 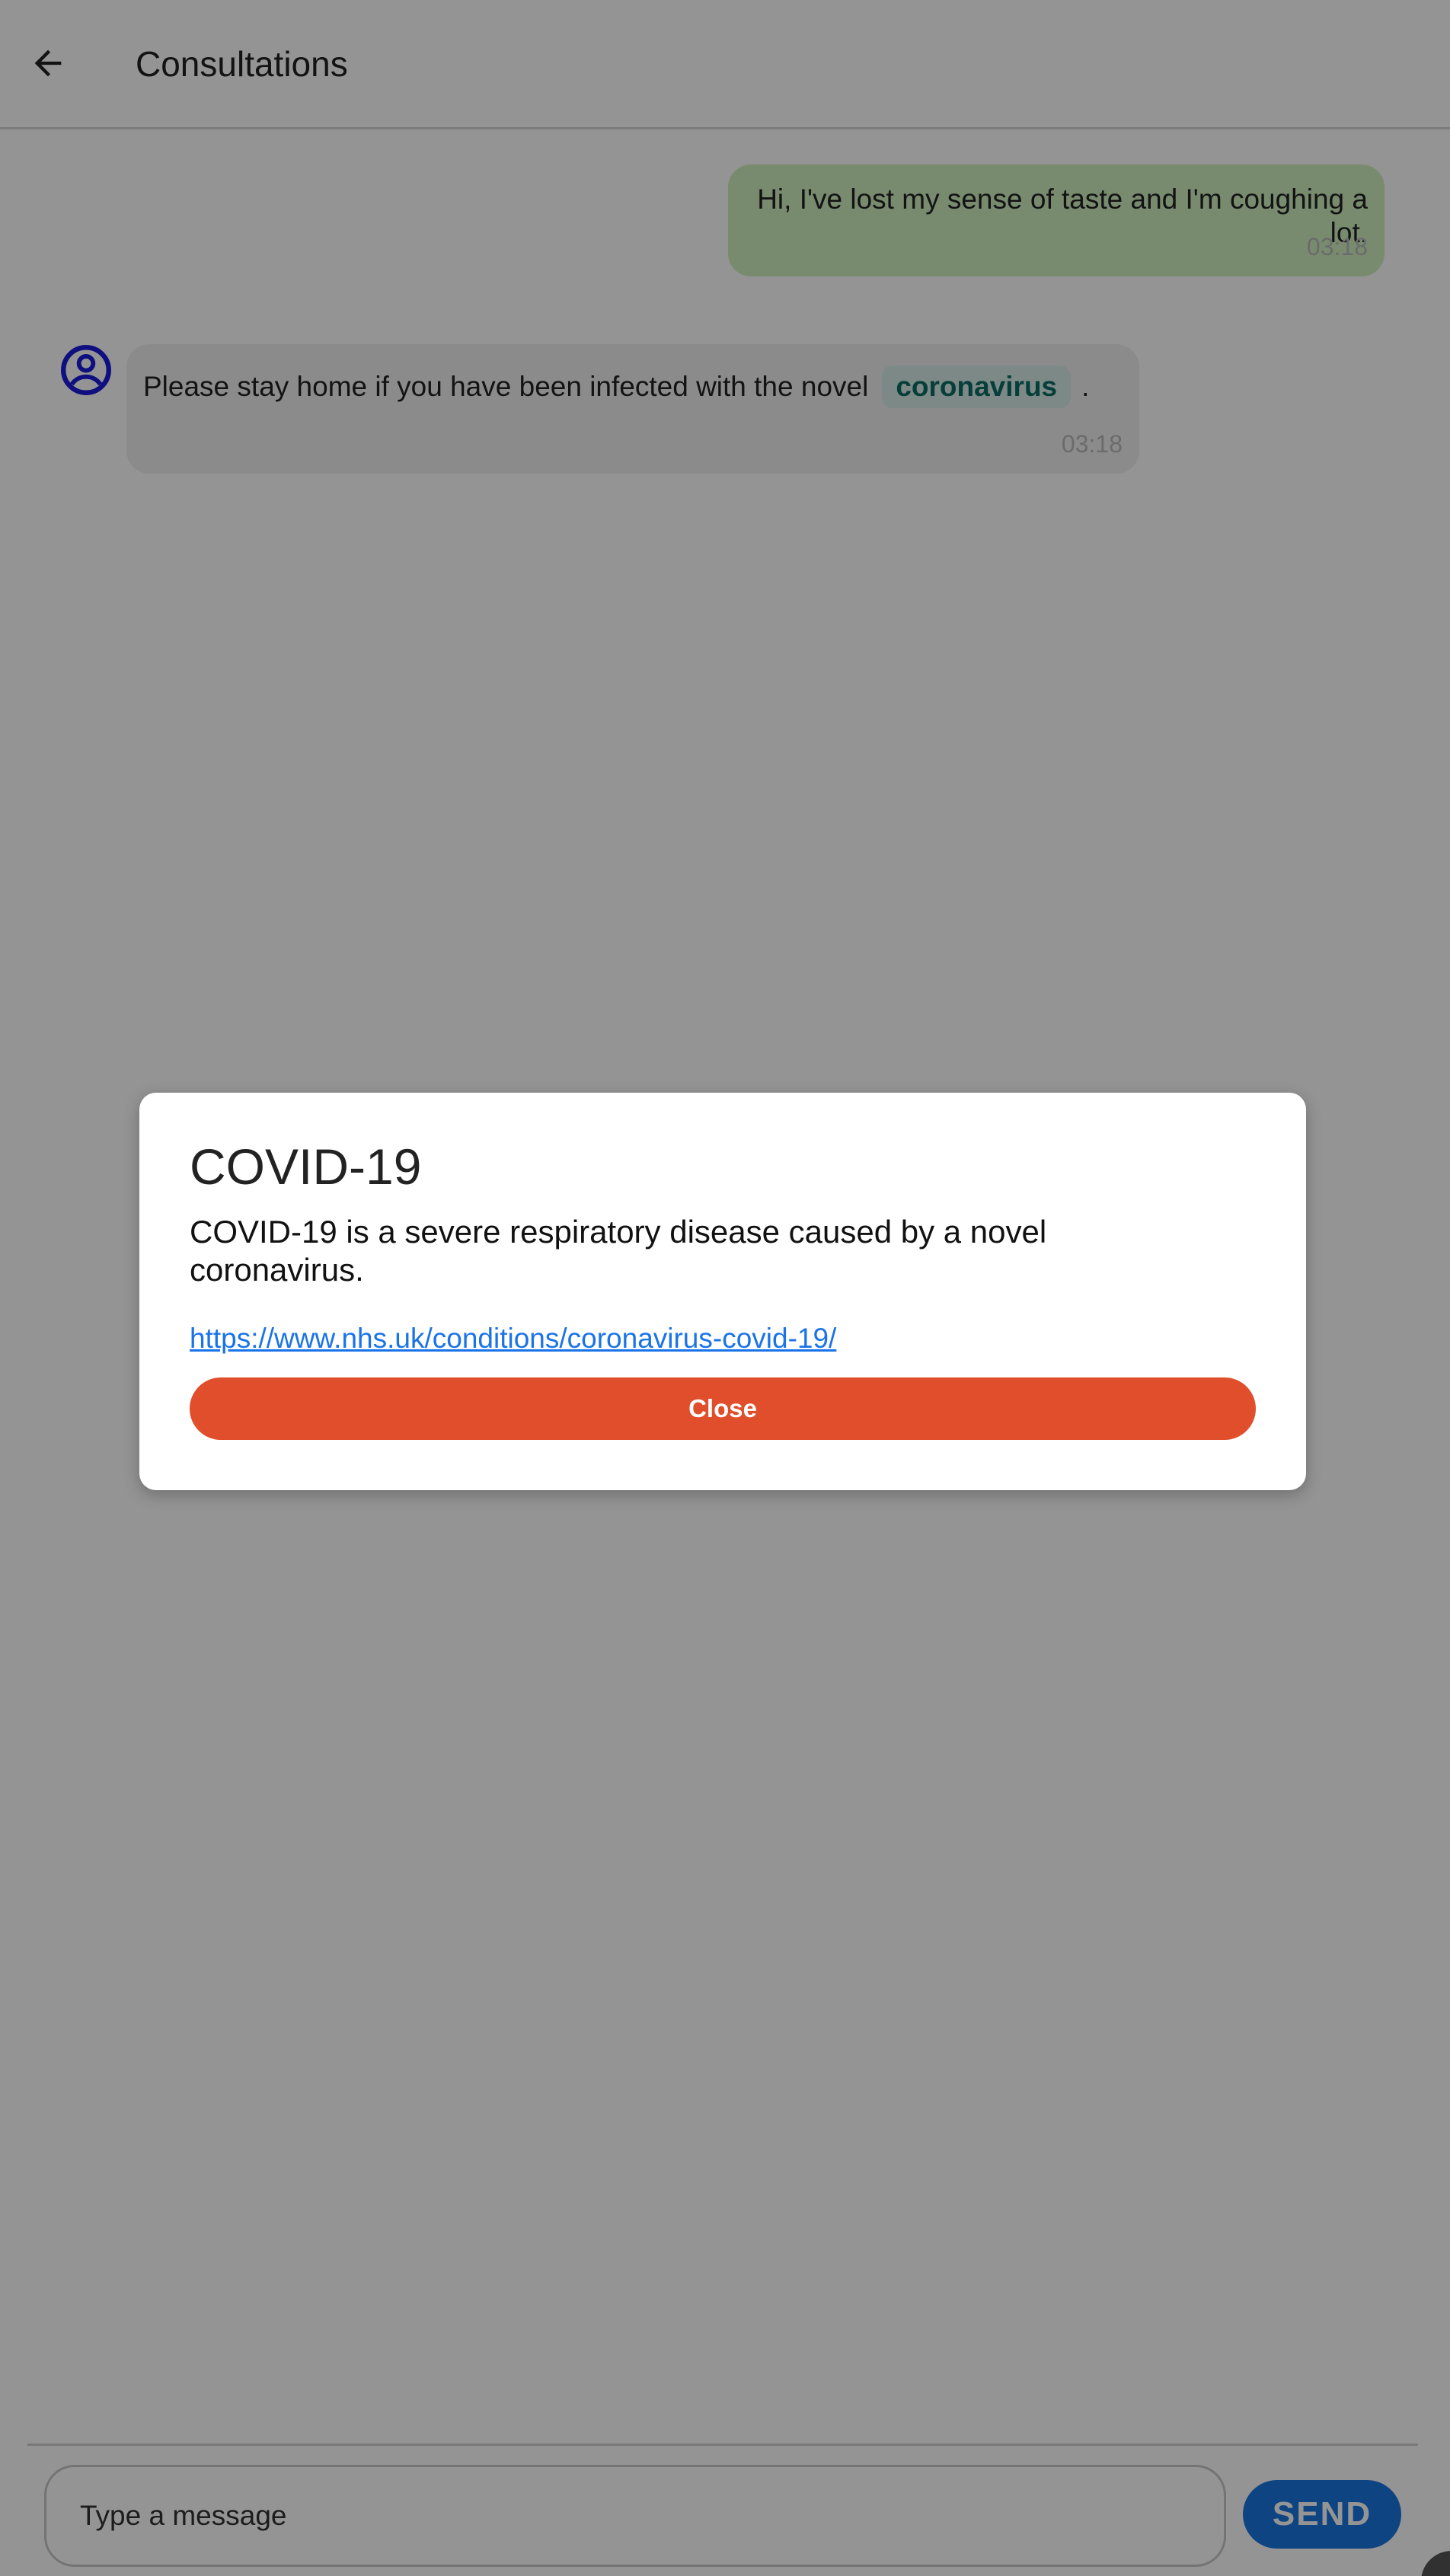 What do you see at coordinates (723, 1408) in the screenshot?
I see `close-button: Close` at bounding box center [723, 1408].